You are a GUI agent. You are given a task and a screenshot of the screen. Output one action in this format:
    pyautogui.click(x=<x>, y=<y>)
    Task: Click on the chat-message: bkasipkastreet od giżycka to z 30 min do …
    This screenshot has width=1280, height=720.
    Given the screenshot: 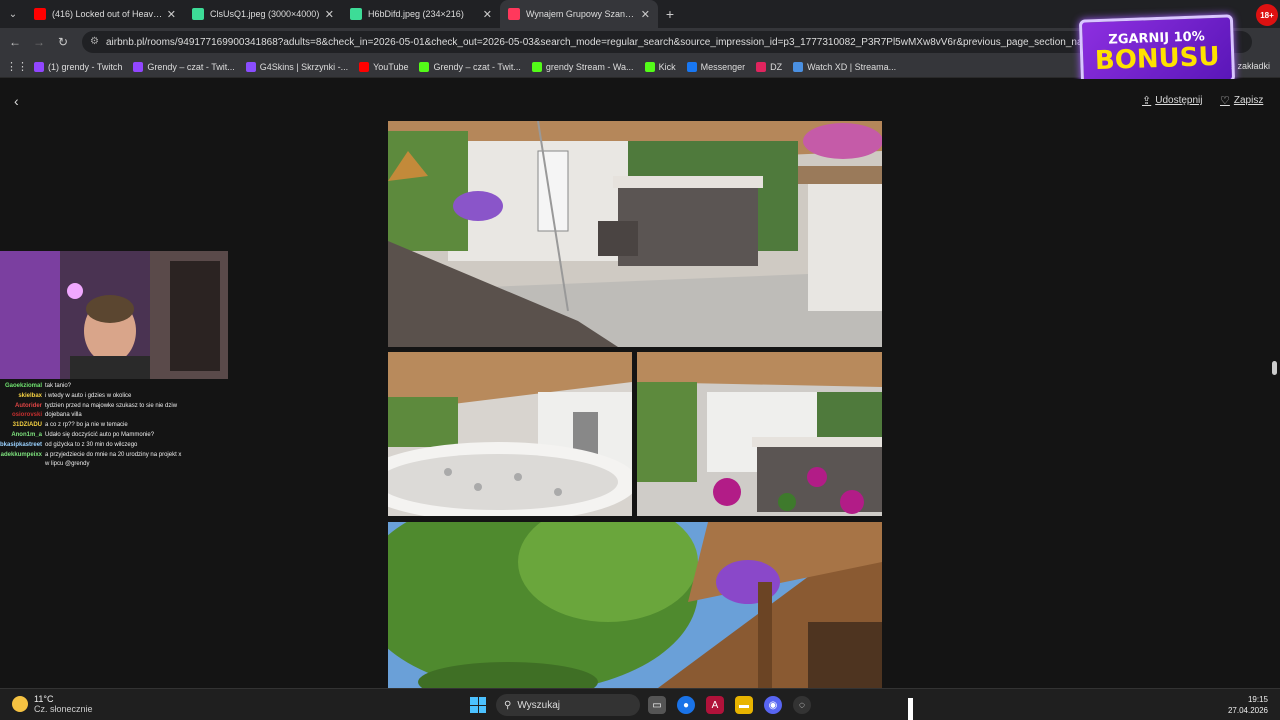 What is the action you would take?
    pyautogui.click(x=115, y=446)
    